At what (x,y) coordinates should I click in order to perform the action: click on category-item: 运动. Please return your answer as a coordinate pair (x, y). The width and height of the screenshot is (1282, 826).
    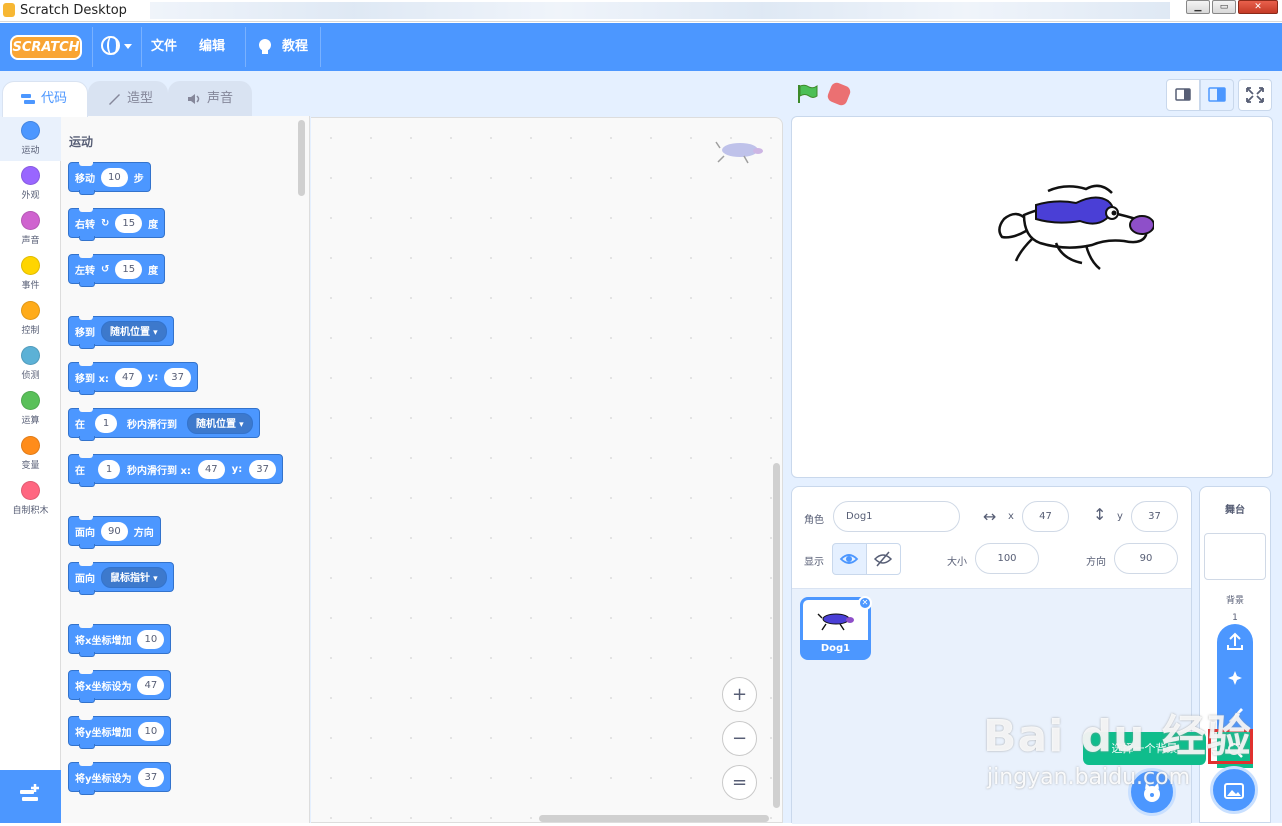
    Looking at the image, I should click on (30, 138).